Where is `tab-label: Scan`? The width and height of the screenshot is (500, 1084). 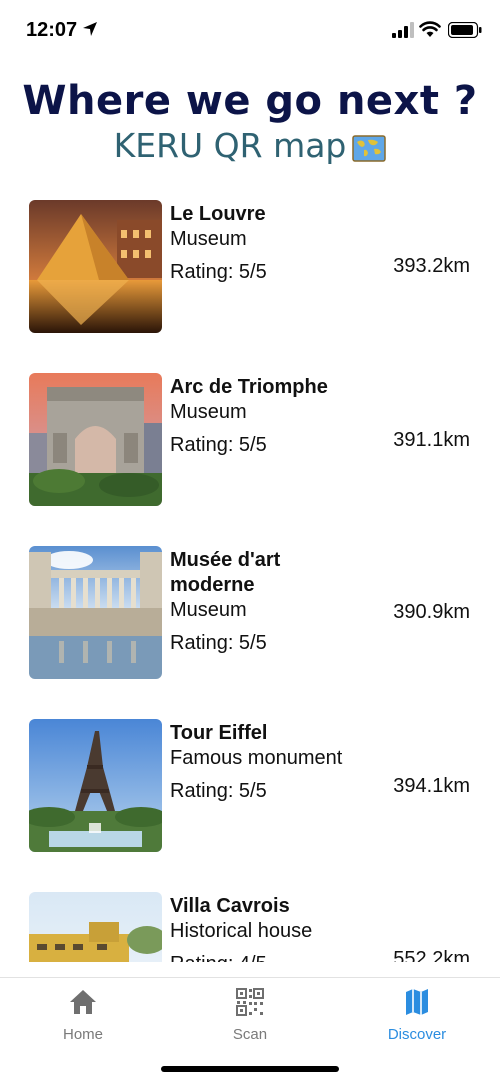
tab-label: Scan is located at coordinates (250, 1034).